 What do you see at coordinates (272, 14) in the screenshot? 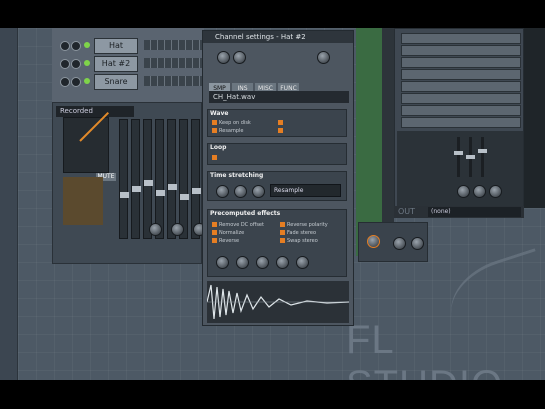
I see `letterbox-top` at bounding box center [272, 14].